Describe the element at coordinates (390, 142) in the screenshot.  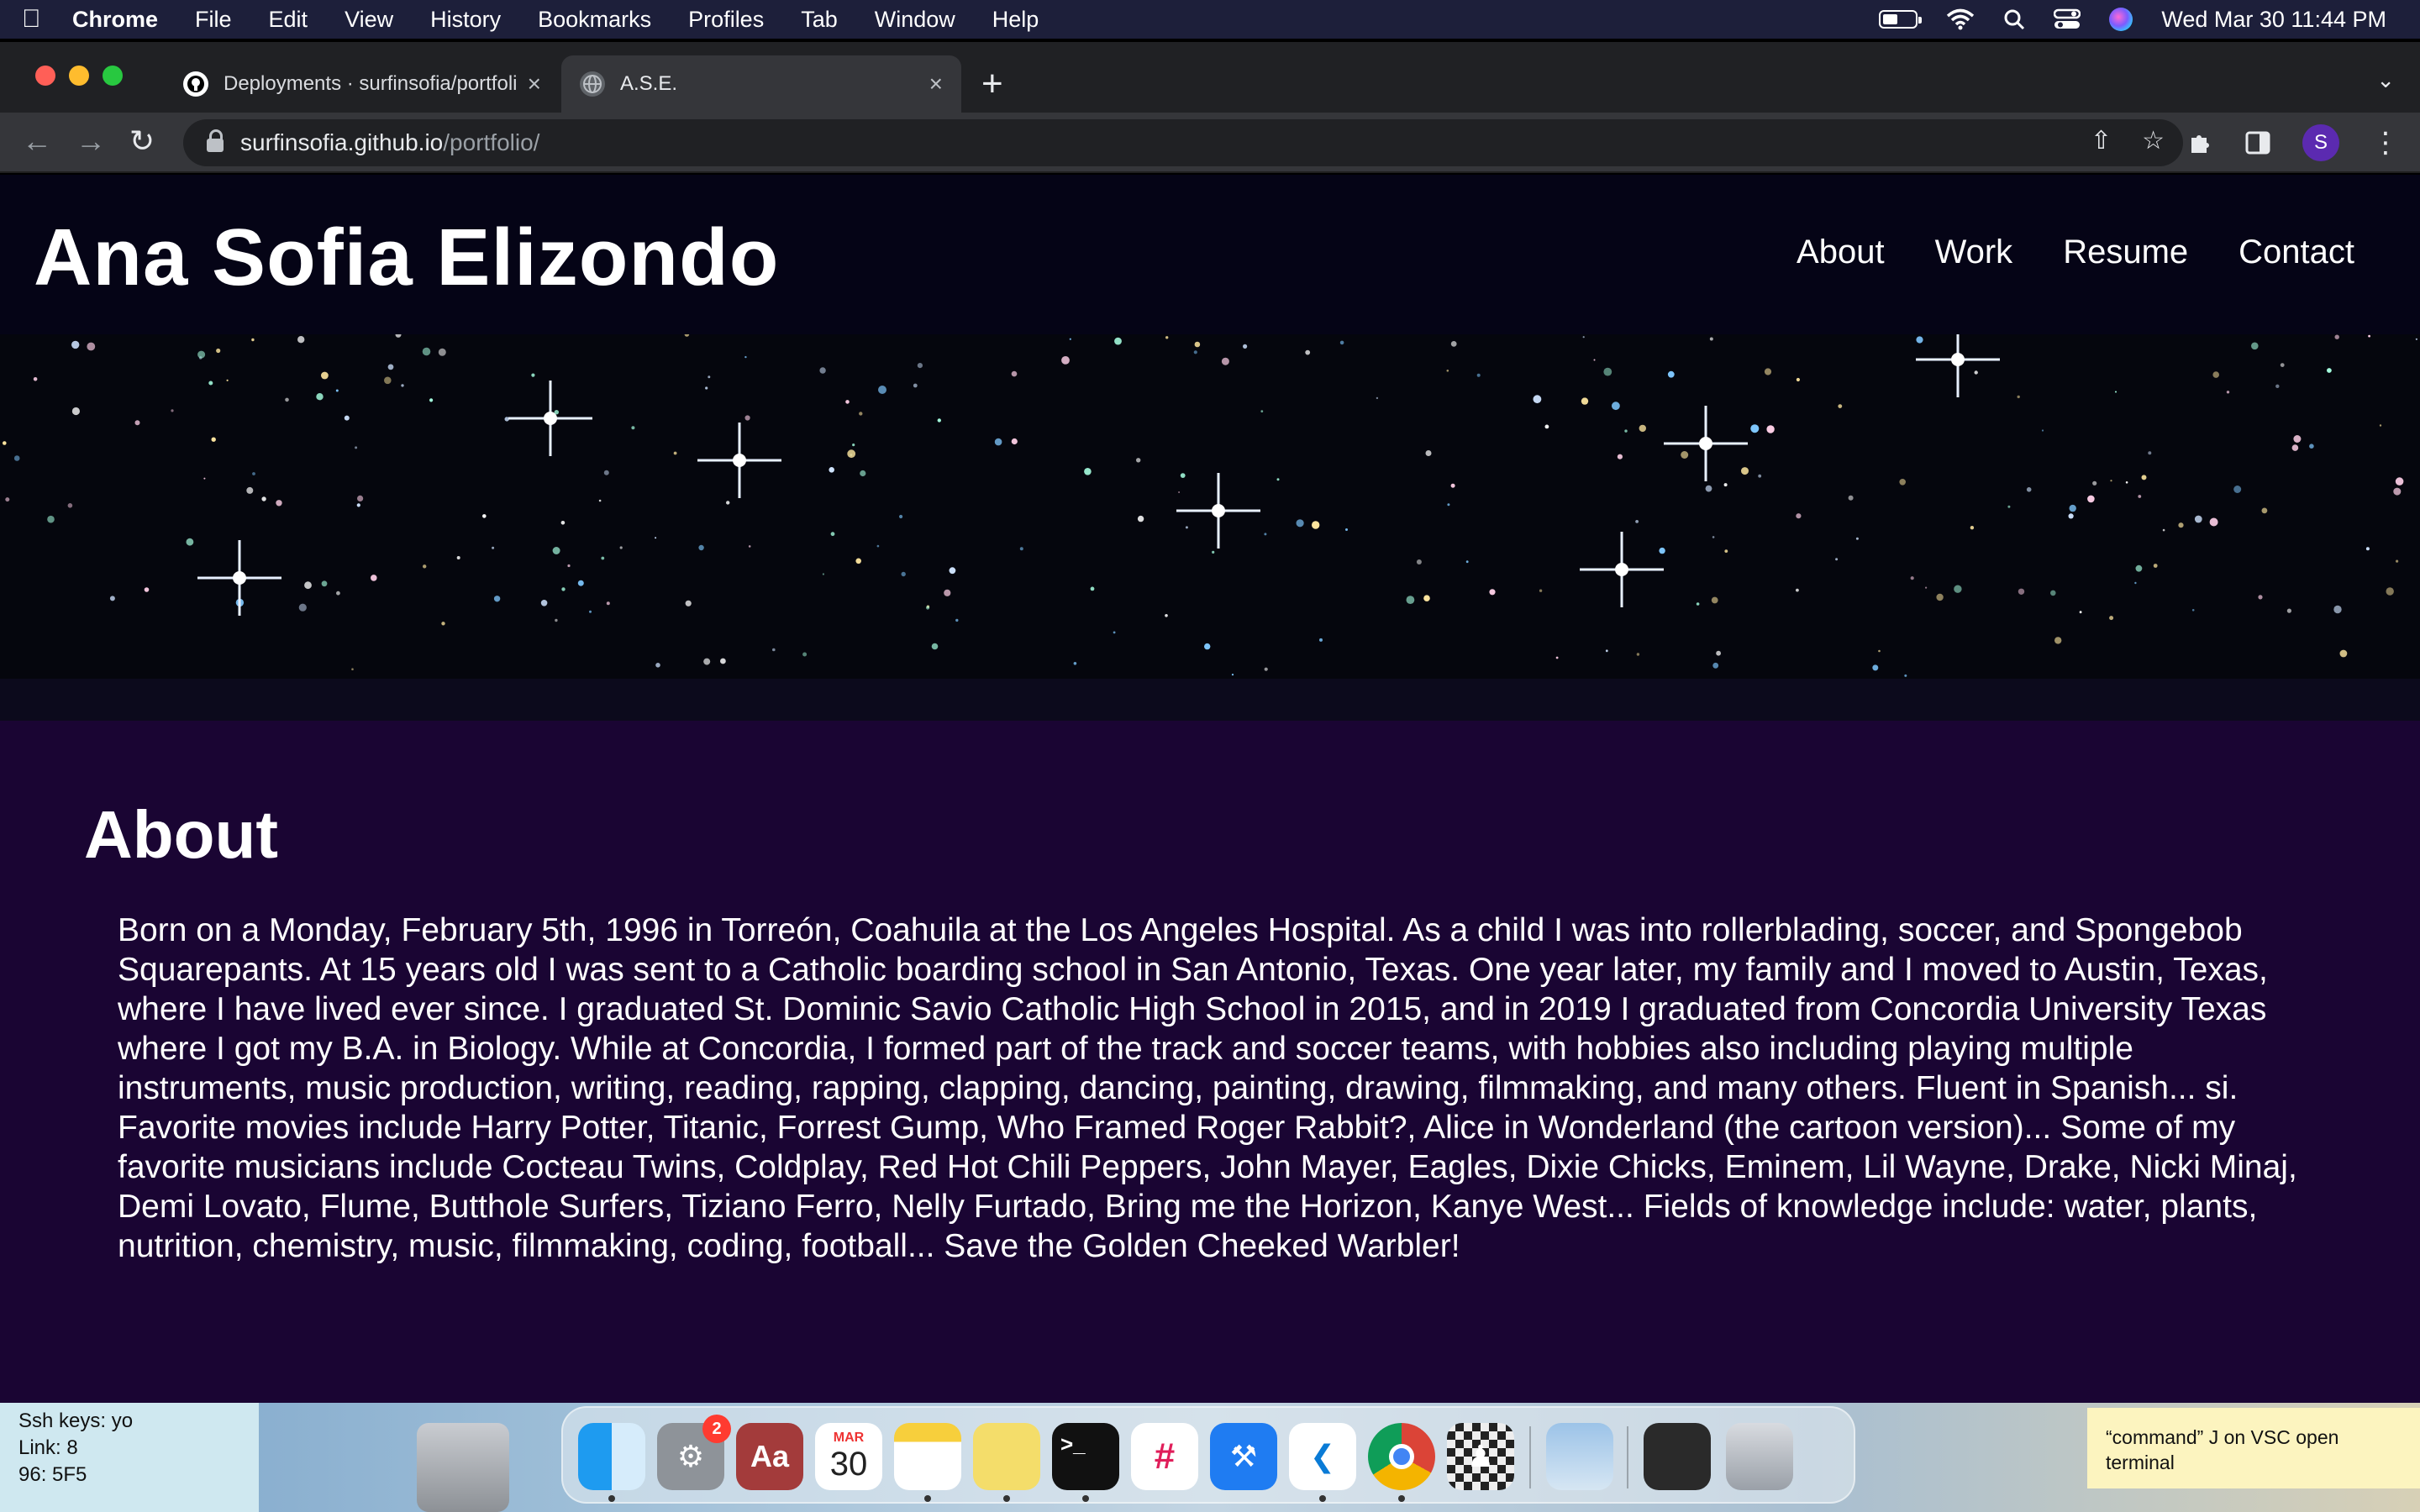
I see `url-text: surfinsofia.github.io/portfolio/` at that location.